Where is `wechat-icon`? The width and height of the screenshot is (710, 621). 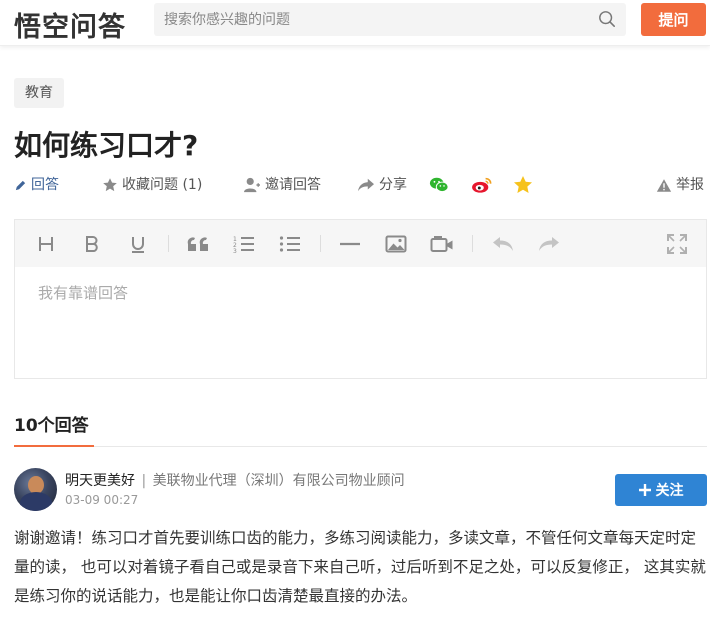
wechat-icon is located at coordinates (439, 184).